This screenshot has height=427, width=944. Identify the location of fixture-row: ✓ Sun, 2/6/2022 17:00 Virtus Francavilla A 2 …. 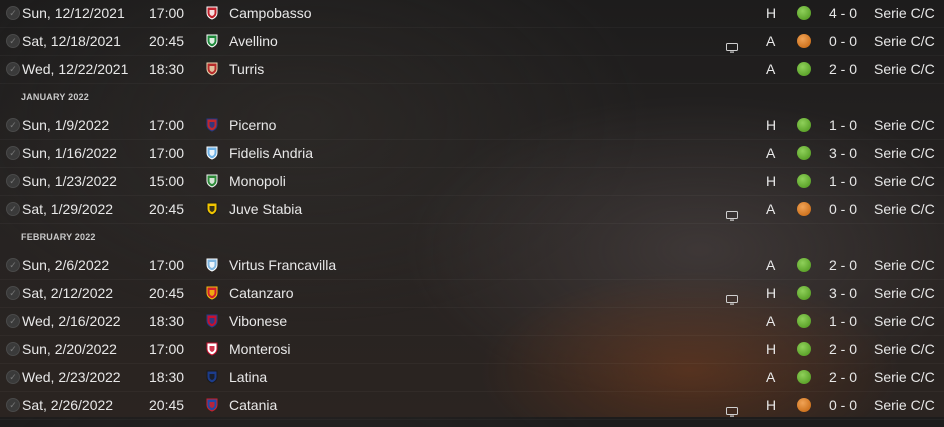
(472, 265).